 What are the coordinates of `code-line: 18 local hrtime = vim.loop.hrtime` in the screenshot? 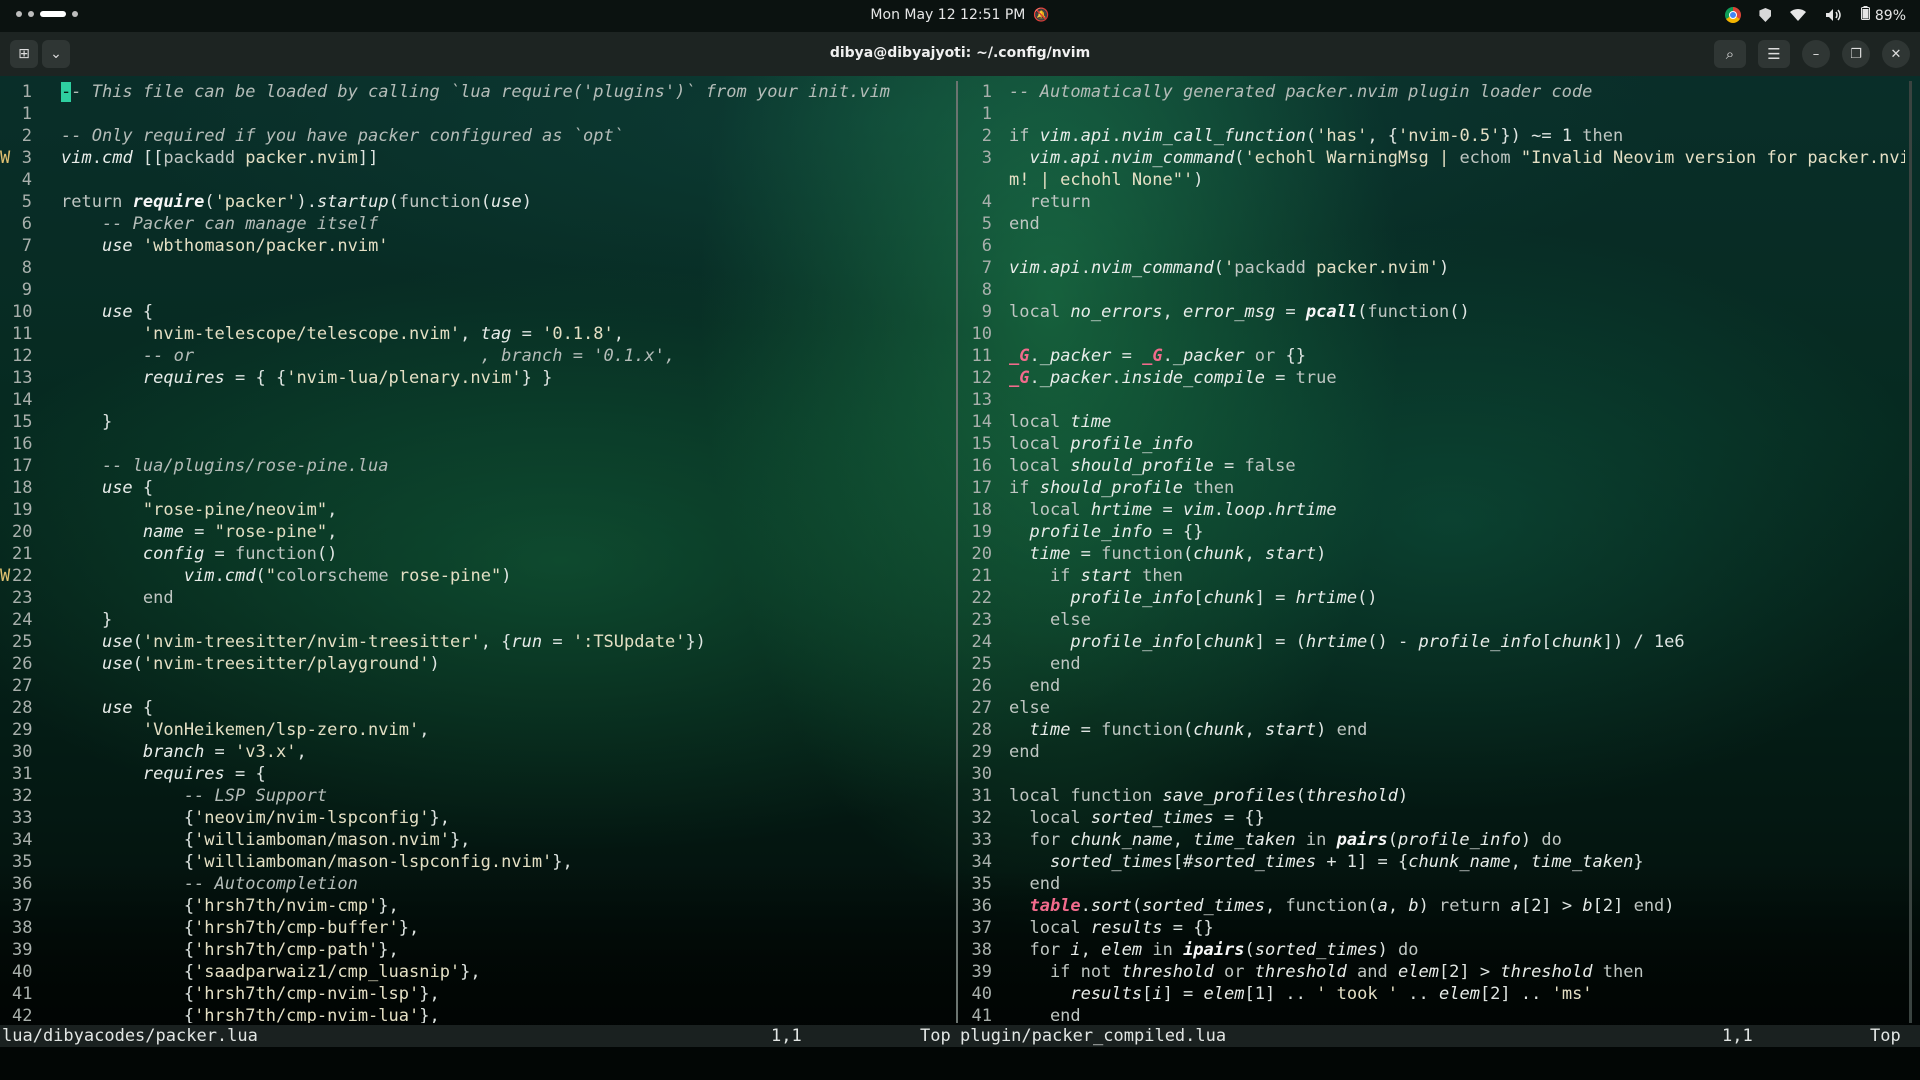 It's located at (1432, 510).